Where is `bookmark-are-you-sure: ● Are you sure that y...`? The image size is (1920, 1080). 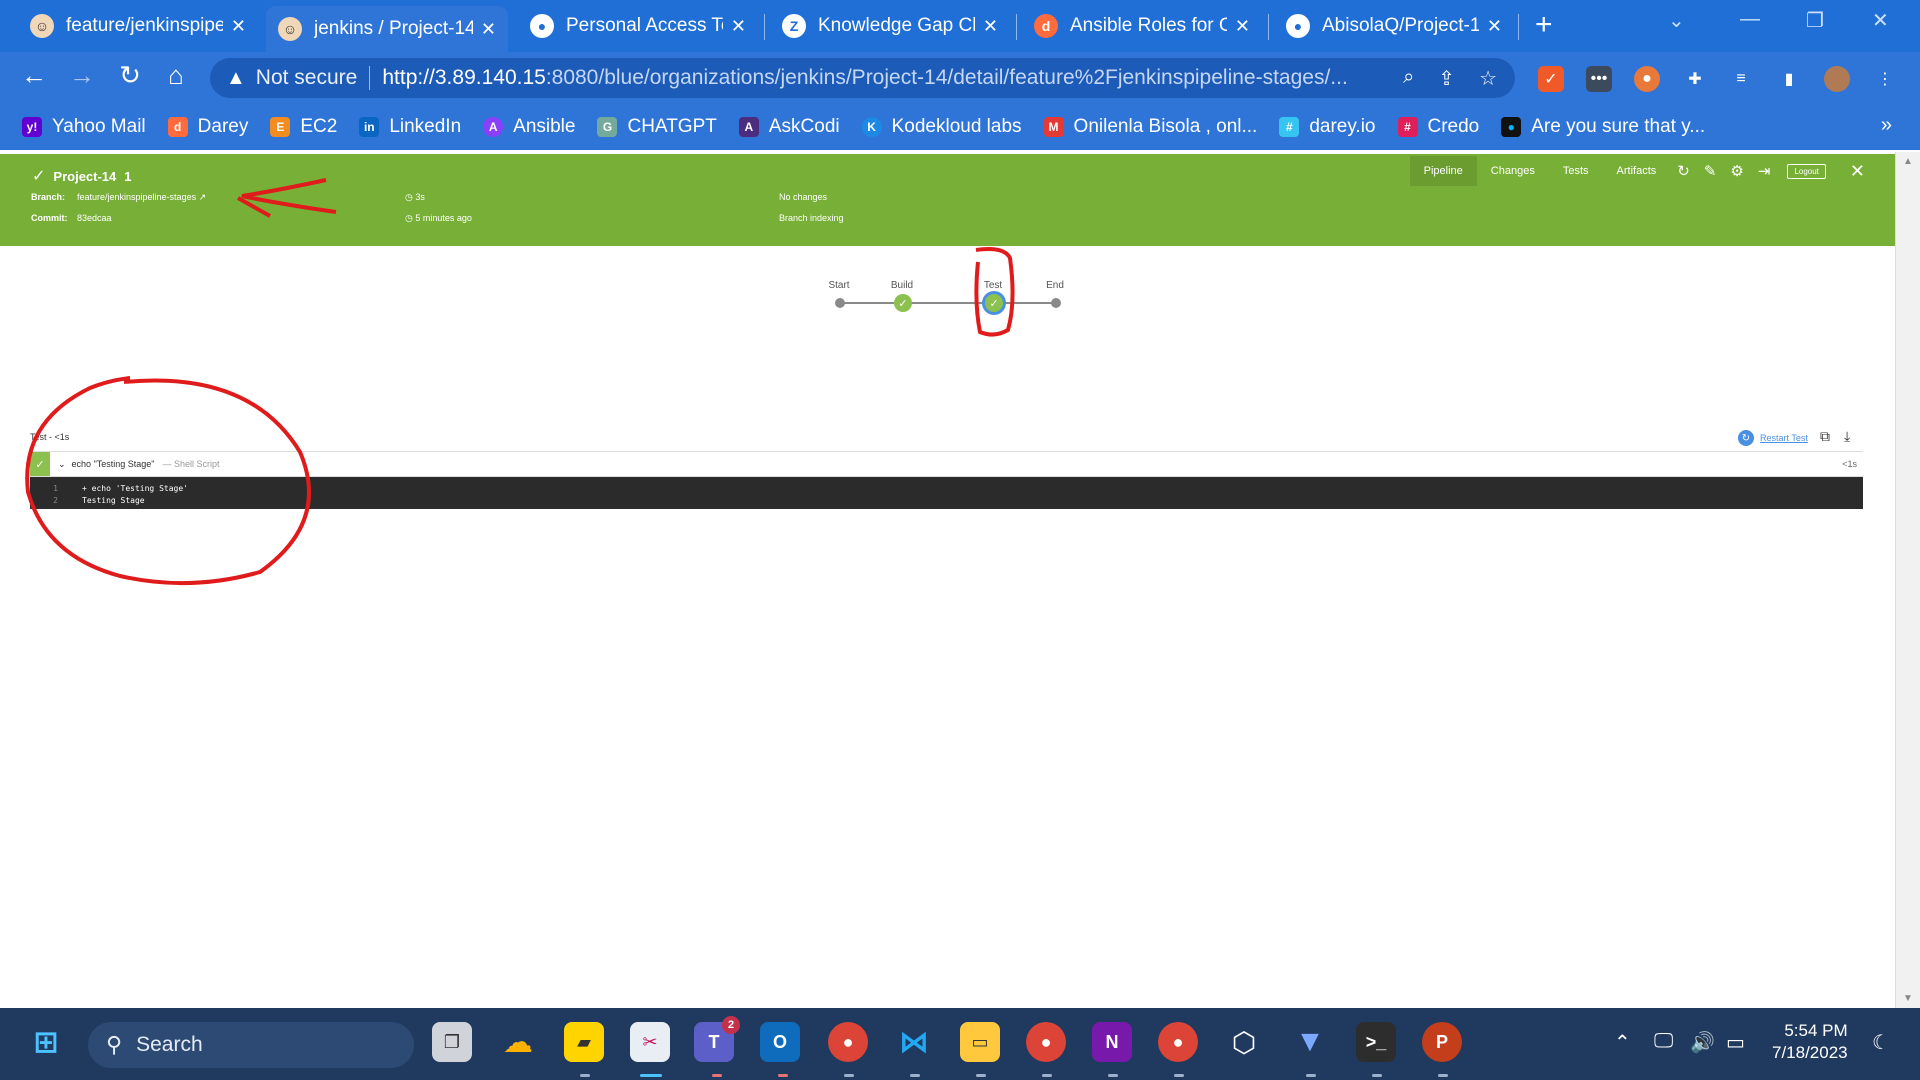 bookmark-are-you-sure: ● Are you sure that y... is located at coordinates (1603, 127).